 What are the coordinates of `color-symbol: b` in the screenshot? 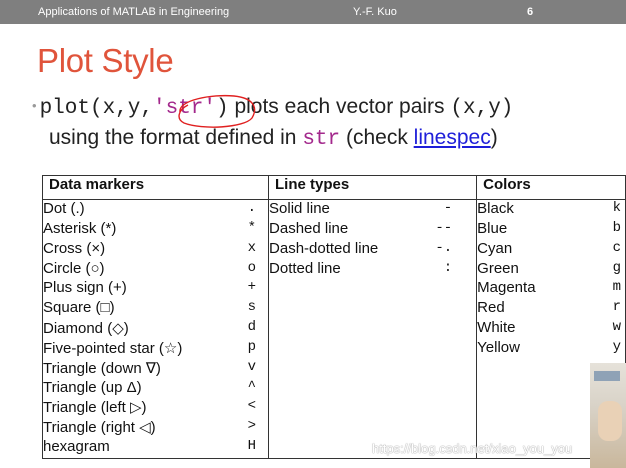 It's located at (616, 227).